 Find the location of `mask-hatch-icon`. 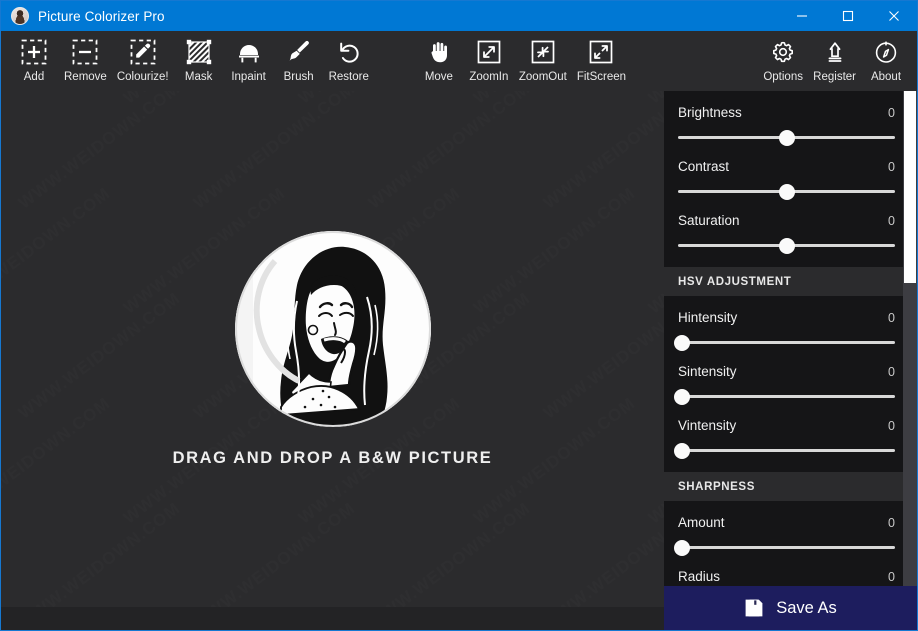

mask-hatch-icon is located at coordinates (199, 52).